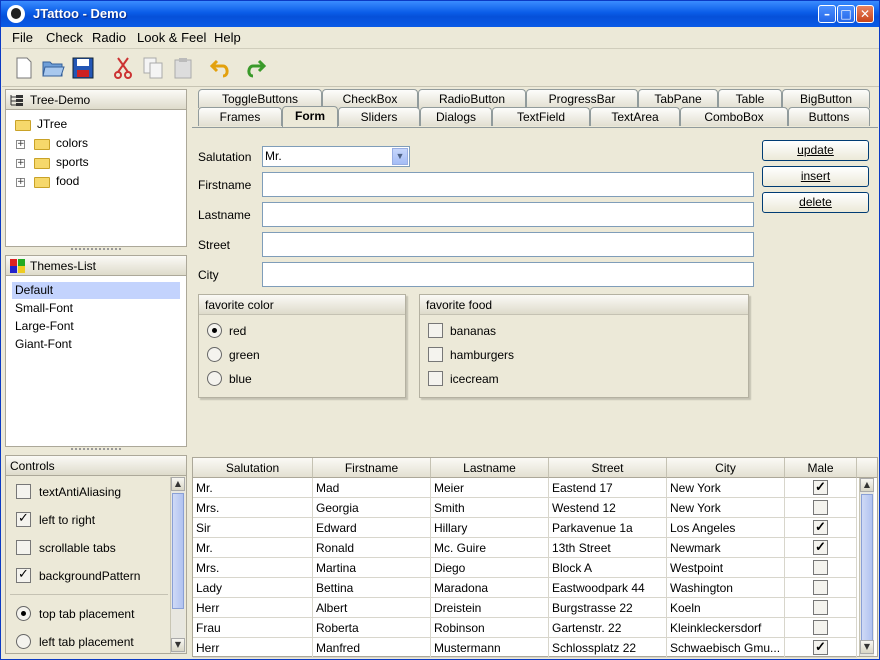 The height and width of the screenshot is (660, 880). I want to click on theme-item-large-font: Large-Font, so click(96, 326).